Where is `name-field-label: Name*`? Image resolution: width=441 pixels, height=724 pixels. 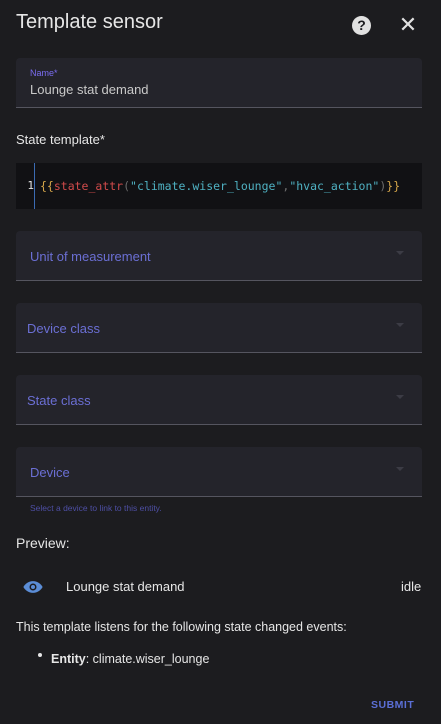
name-field-label: Name* is located at coordinates (44, 73).